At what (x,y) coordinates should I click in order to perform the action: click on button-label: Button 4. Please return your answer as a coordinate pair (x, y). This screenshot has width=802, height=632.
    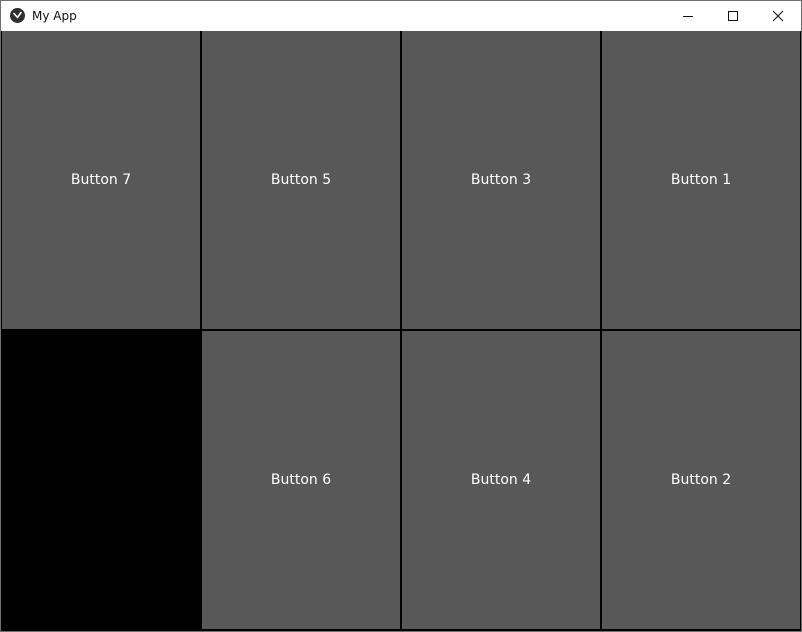
    Looking at the image, I should click on (501, 480).